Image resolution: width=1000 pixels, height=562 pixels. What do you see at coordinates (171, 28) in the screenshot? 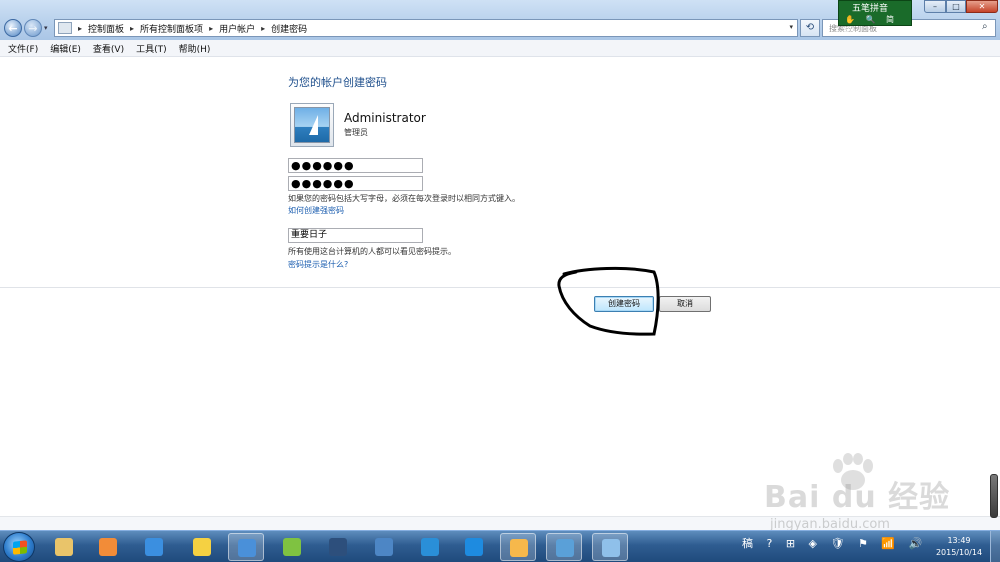
I see `breadcrumb-all-items: 所有控制面板项` at bounding box center [171, 28].